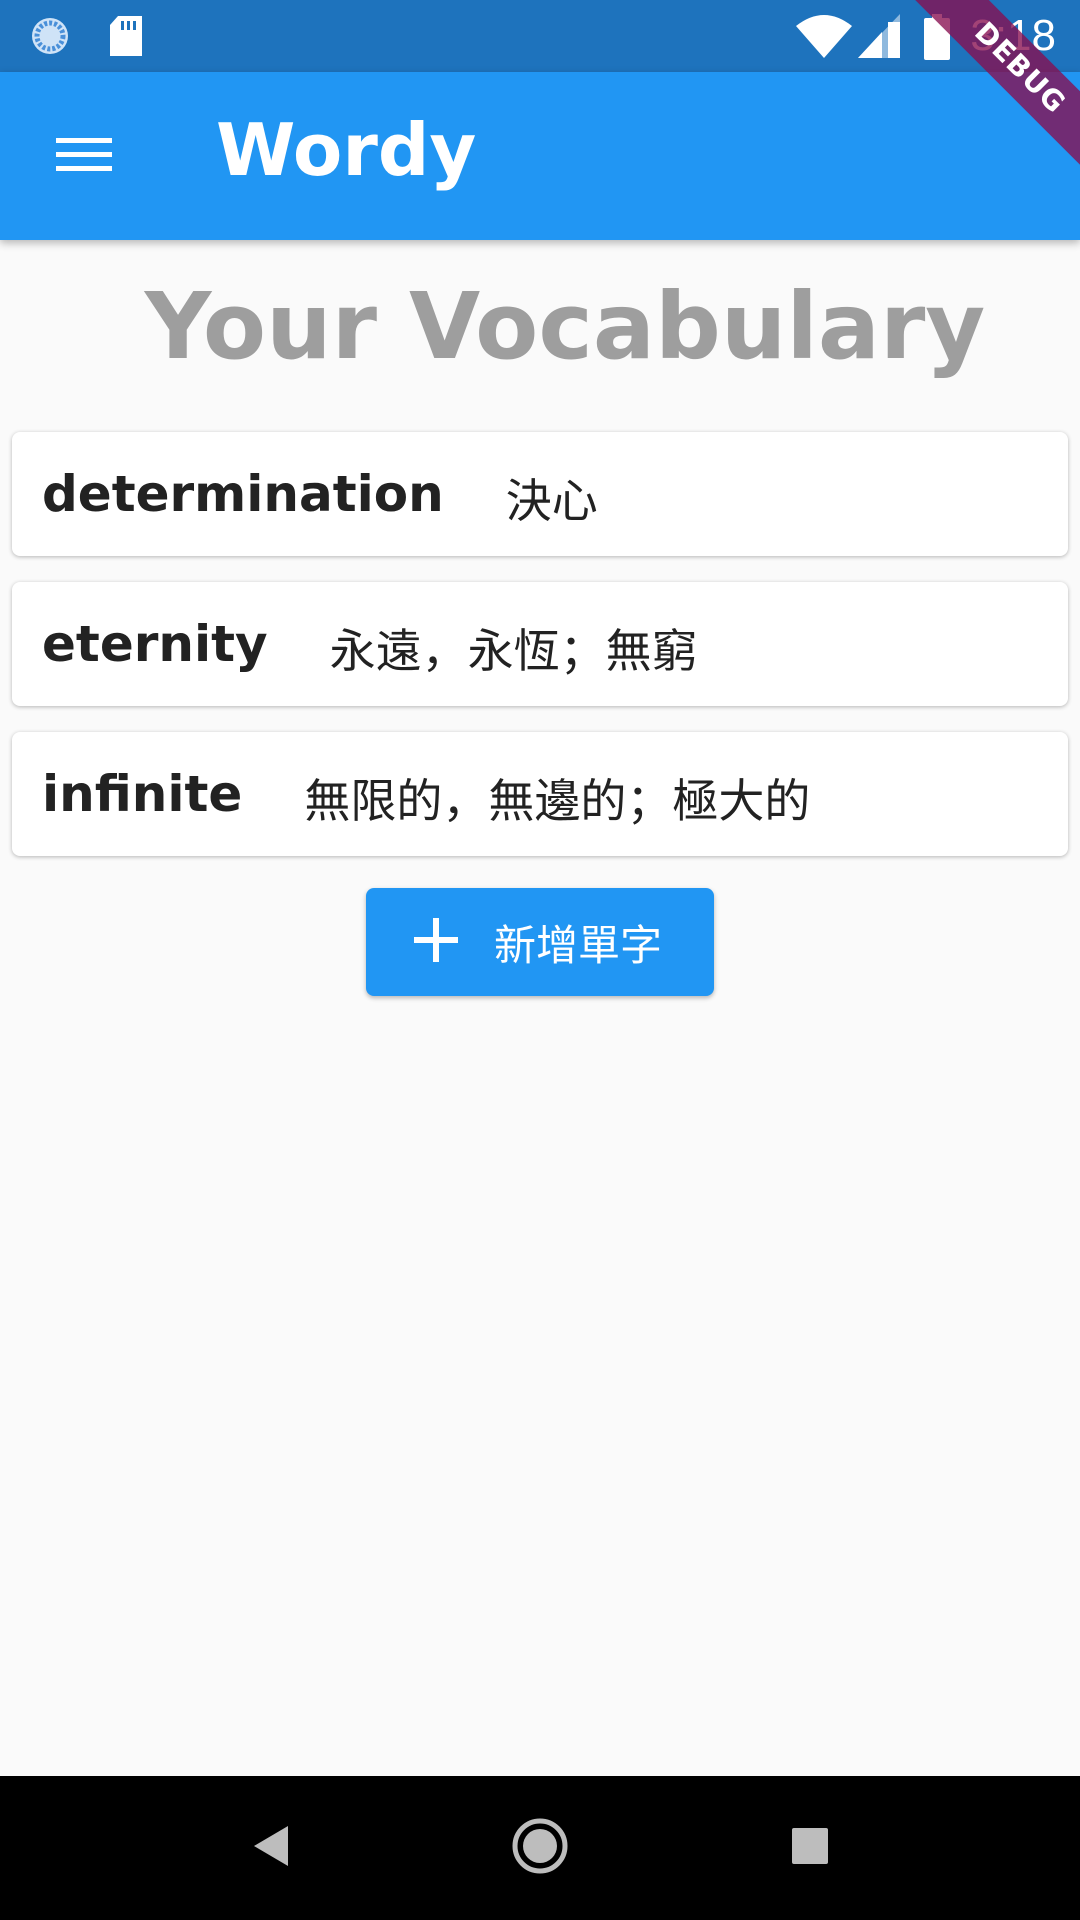 The image size is (1080, 1920). Describe the element at coordinates (557, 801) in the screenshot. I see `word-meaning: 無限的，無邊的；極大的` at that location.